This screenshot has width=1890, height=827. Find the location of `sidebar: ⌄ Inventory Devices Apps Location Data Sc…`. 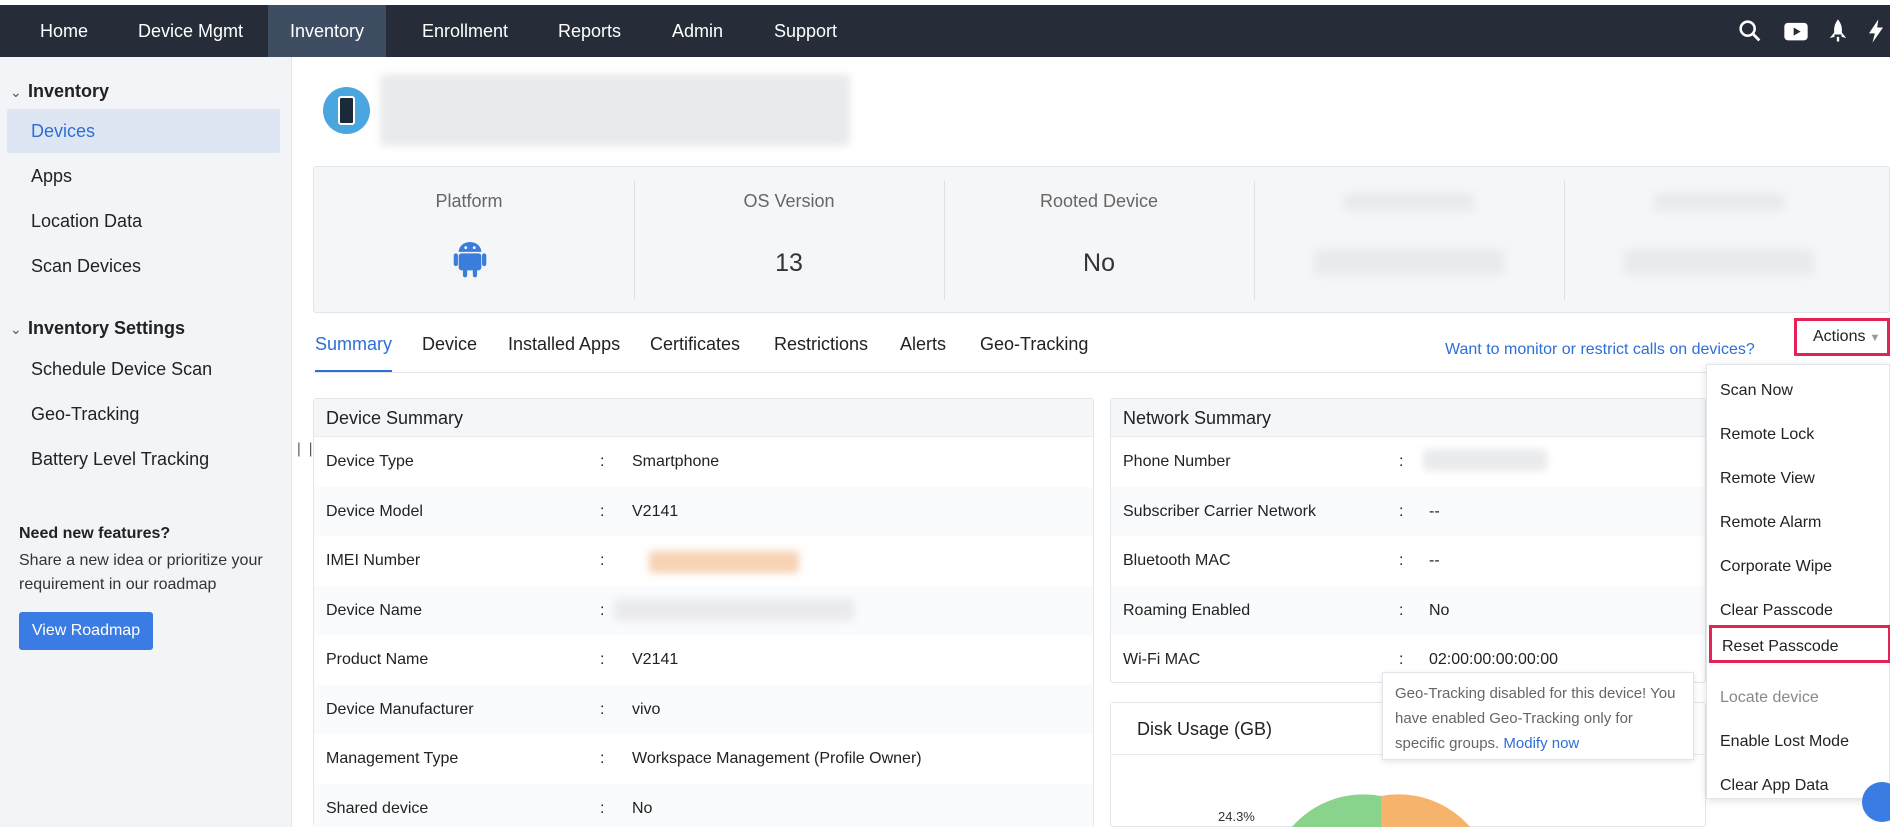

sidebar: ⌄ Inventory Devices Apps Location Data Sc… is located at coordinates (146, 442).